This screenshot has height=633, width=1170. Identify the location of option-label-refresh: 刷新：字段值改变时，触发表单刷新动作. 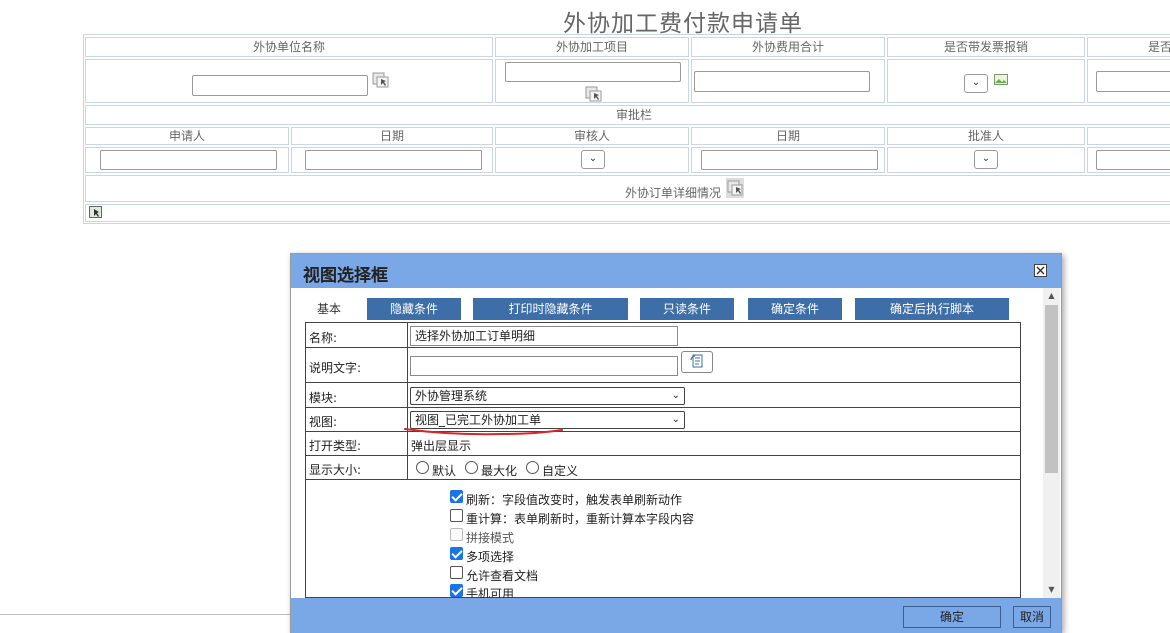
(574, 500).